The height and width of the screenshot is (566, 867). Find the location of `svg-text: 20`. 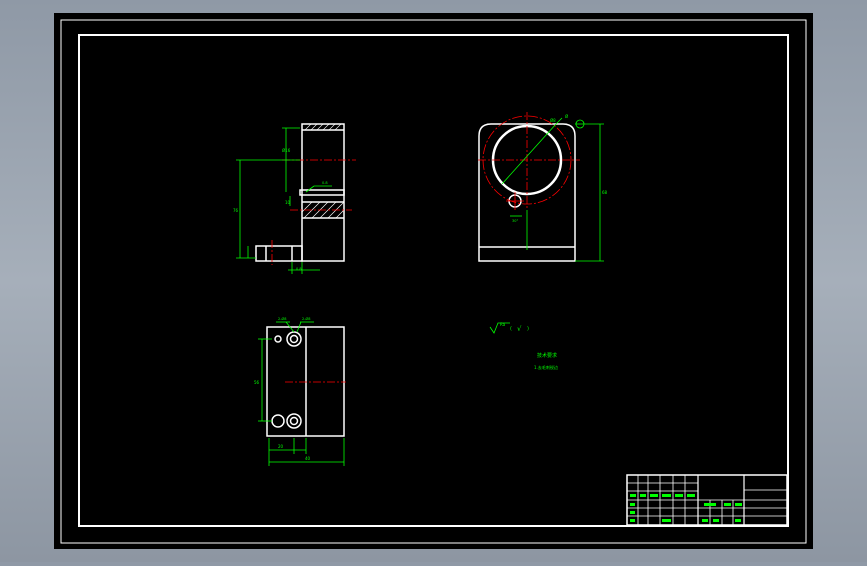

svg-text: 20 is located at coordinates (281, 446).